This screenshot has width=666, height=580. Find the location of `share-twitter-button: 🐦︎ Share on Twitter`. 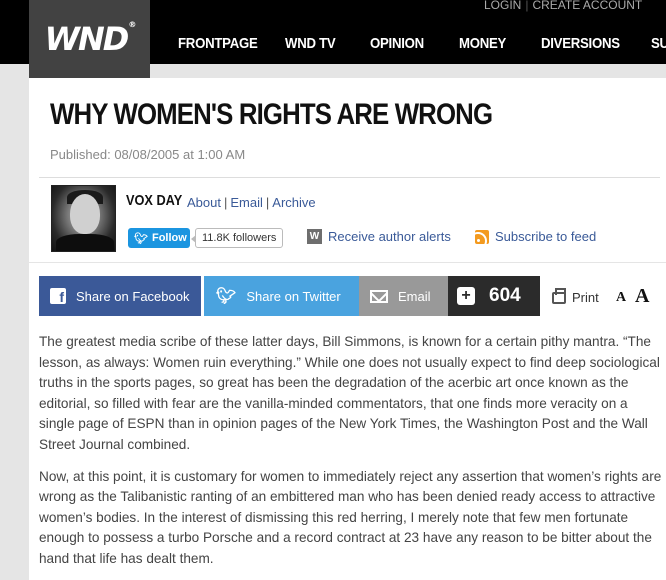

share-twitter-button: 🐦︎ Share on Twitter is located at coordinates (281, 296).